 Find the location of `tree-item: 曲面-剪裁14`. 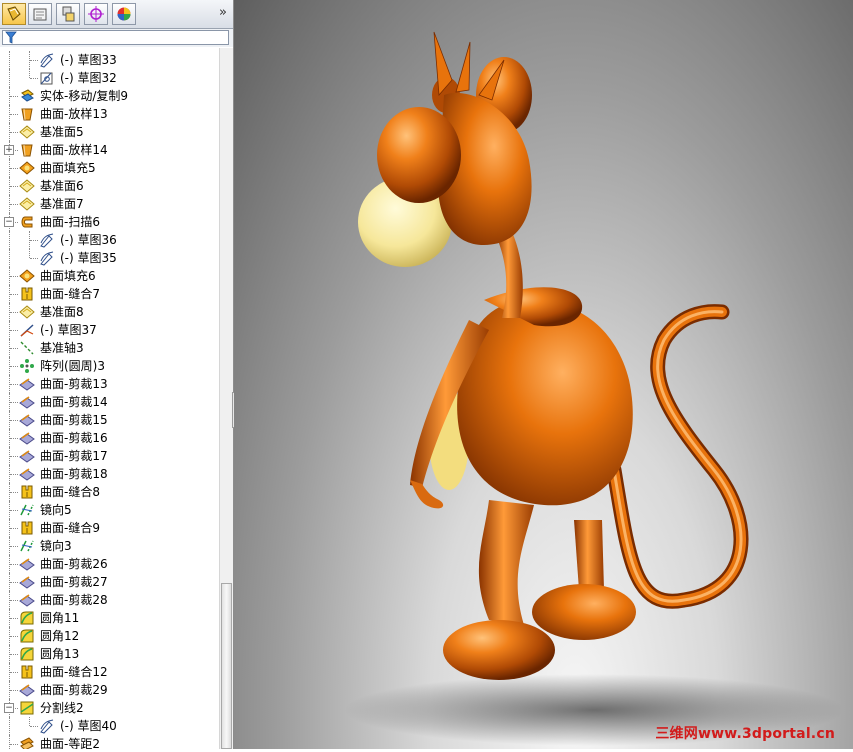

tree-item: 曲面-剪裁14 is located at coordinates (109, 402).